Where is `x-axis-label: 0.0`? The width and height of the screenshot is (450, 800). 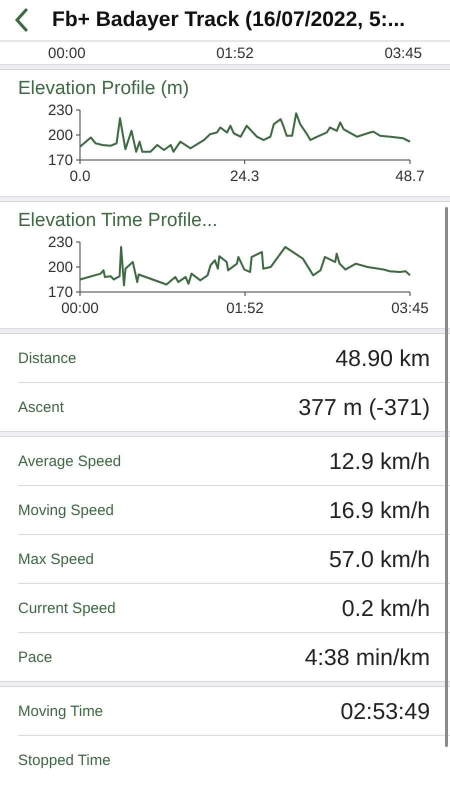
x-axis-label: 0.0 is located at coordinates (80, 176).